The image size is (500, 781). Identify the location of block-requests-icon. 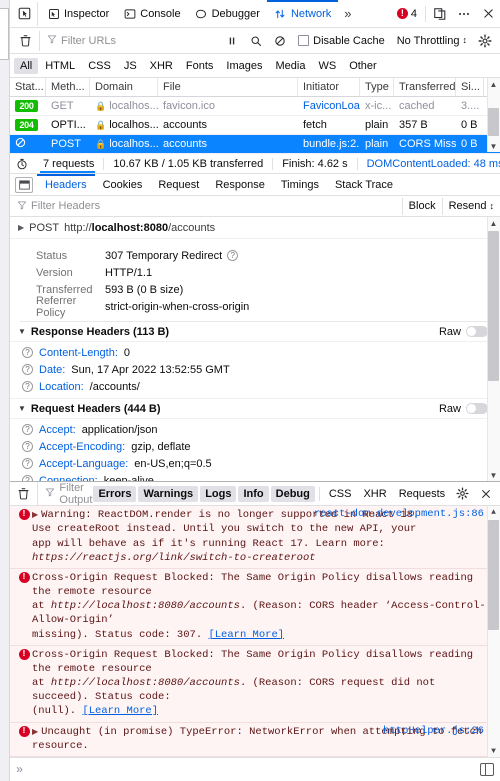
(280, 41).